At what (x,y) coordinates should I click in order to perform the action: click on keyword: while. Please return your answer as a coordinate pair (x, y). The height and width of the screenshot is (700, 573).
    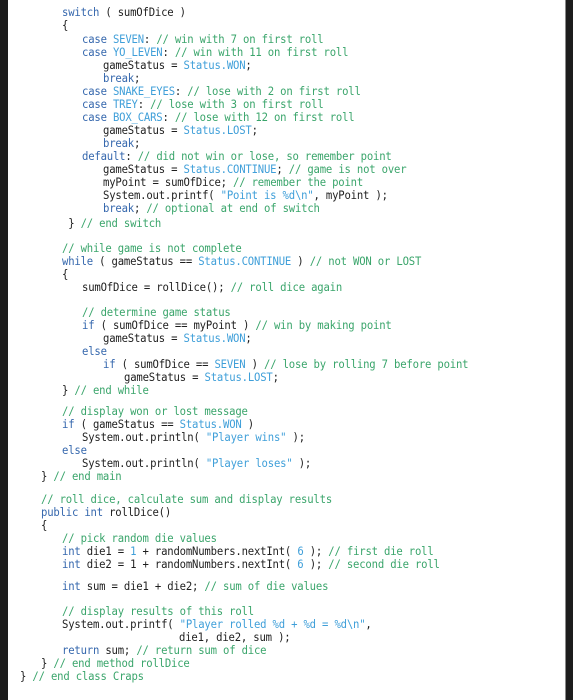
    Looking at the image, I should click on (77, 261).